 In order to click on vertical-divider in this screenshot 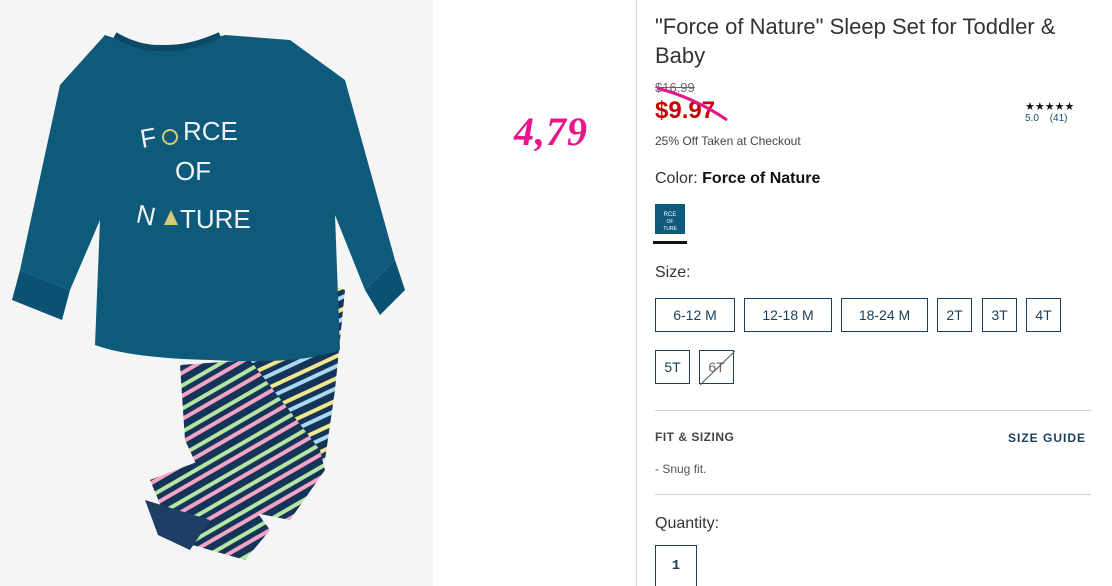, I will do `click(636, 293)`.